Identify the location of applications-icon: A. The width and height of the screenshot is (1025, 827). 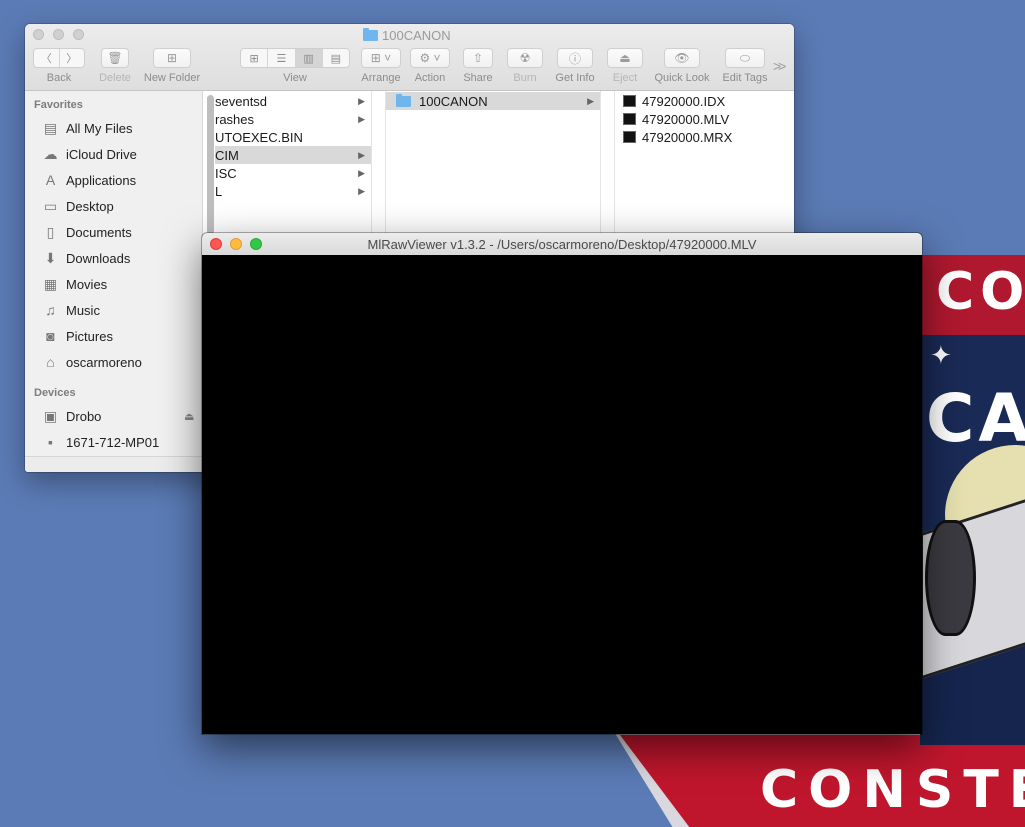
(50, 180).